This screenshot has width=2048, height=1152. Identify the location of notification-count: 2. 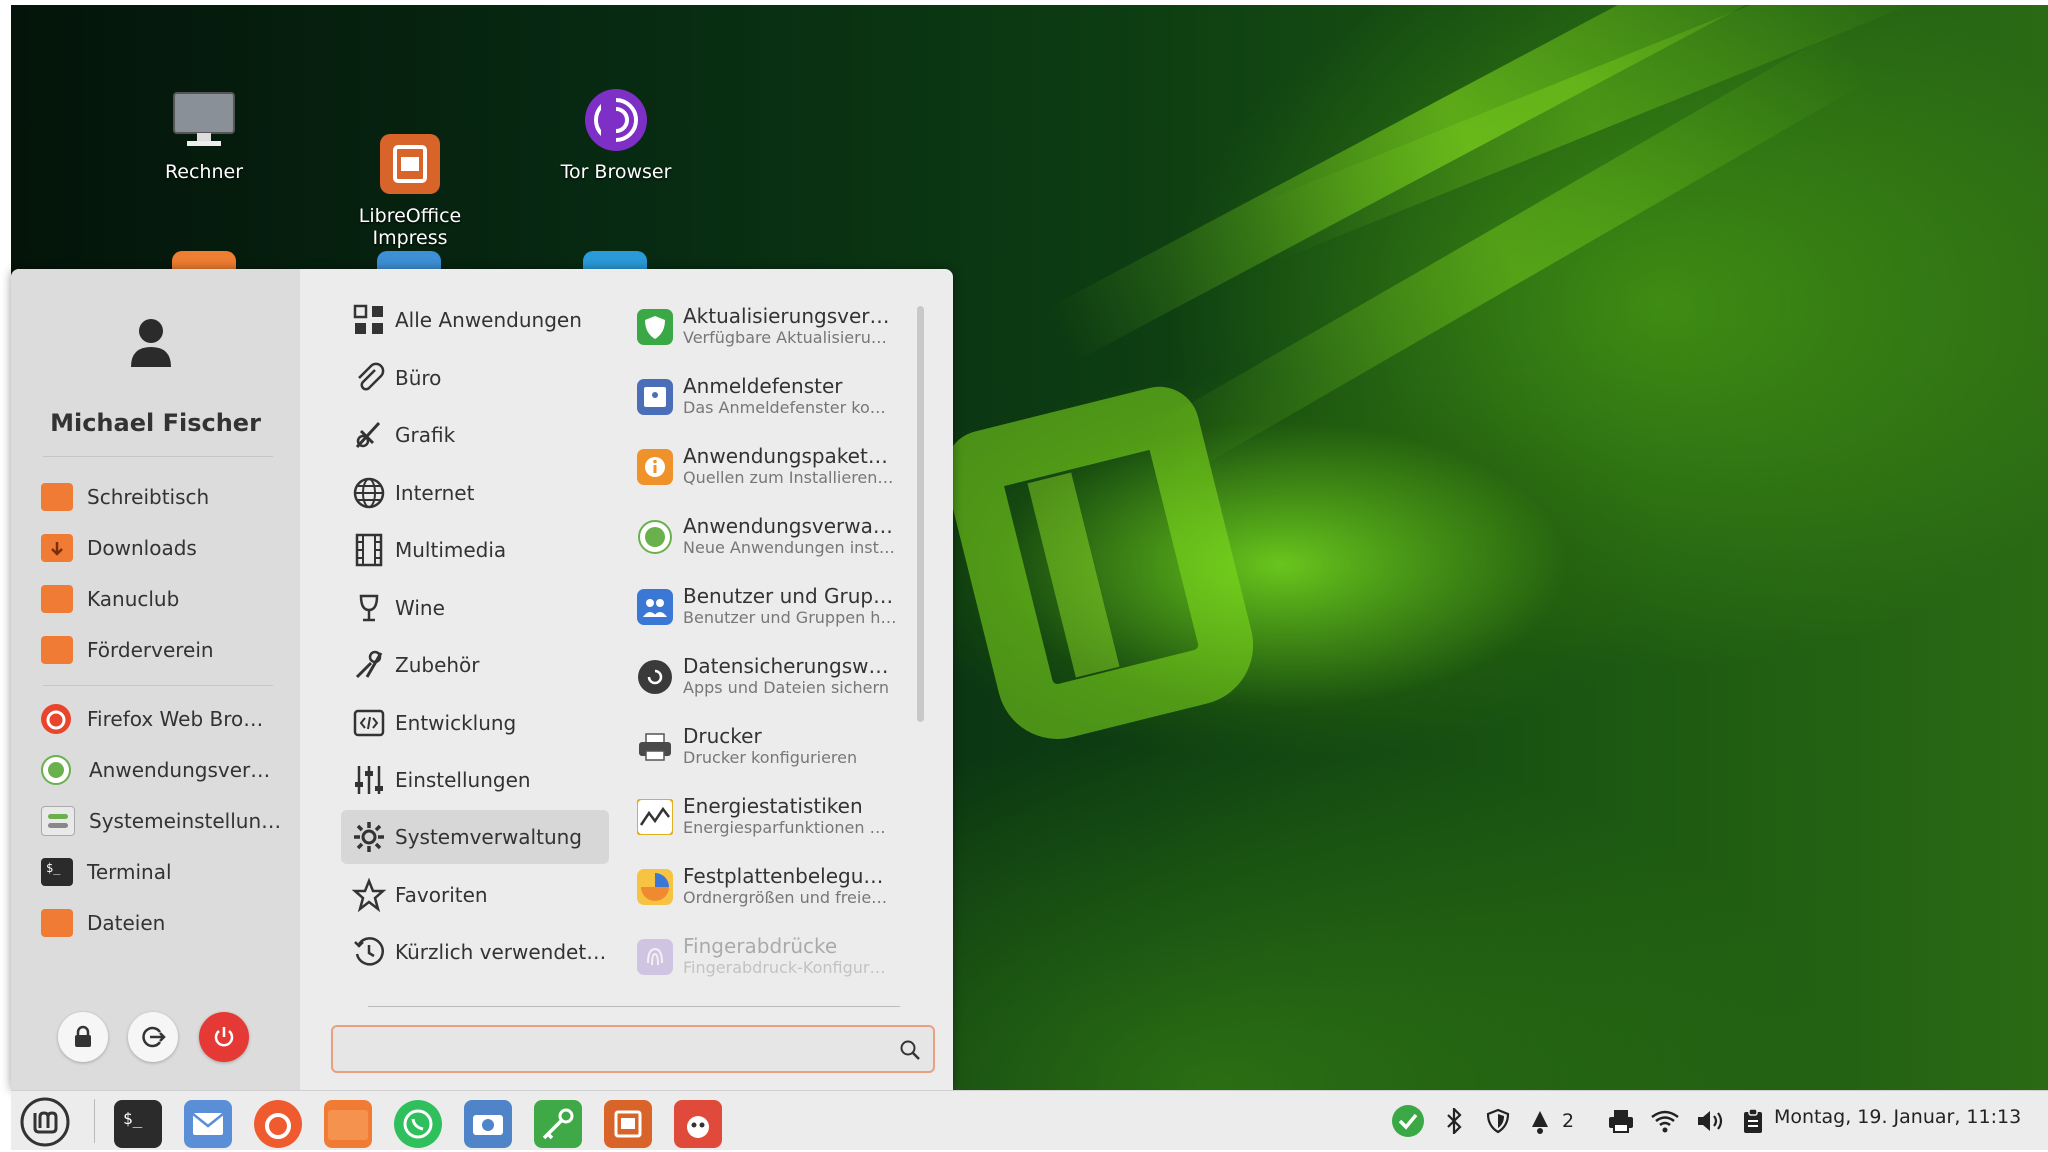
(1568, 1121).